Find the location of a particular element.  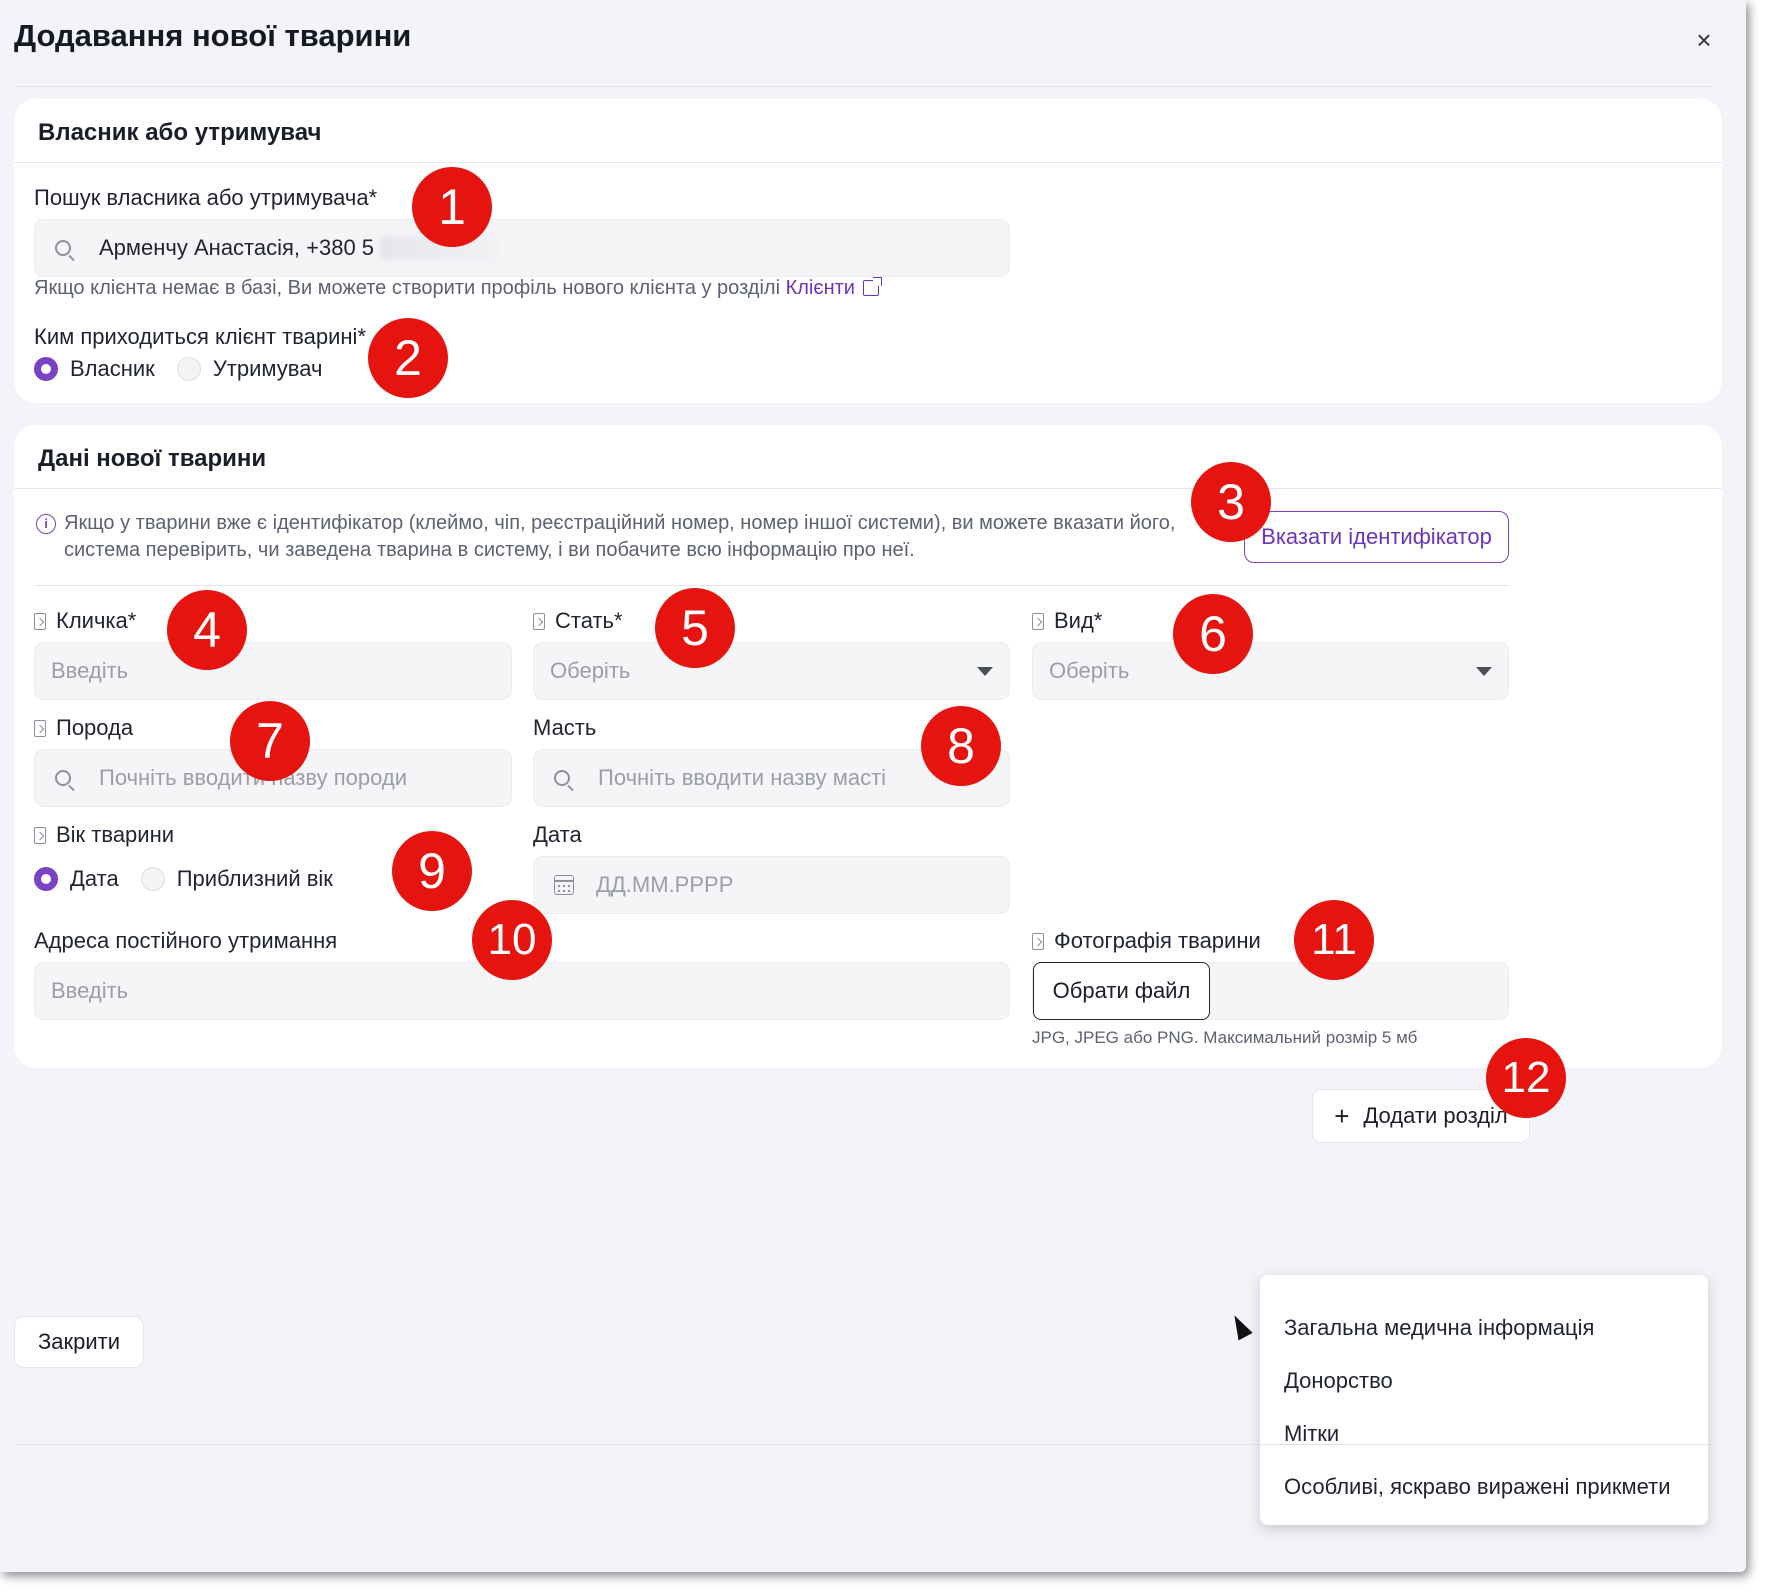

radio-owner-label: Власник is located at coordinates (112, 368).